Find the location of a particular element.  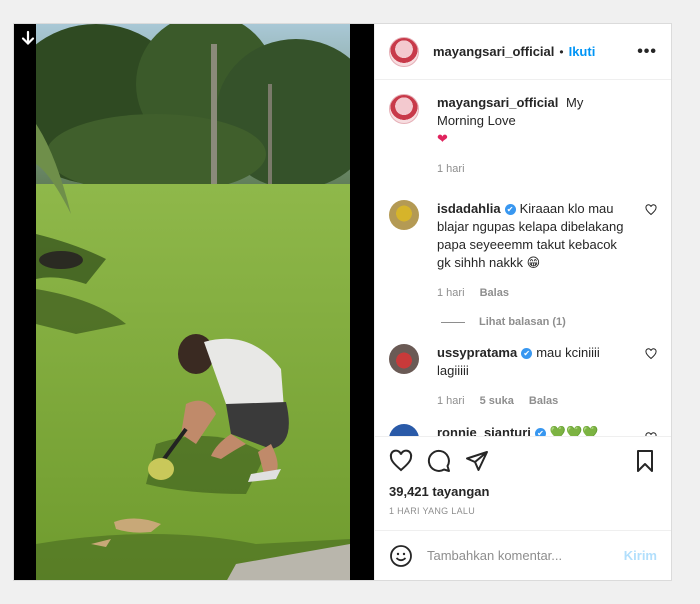

smiley-icon is located at coordinates (401, 556).